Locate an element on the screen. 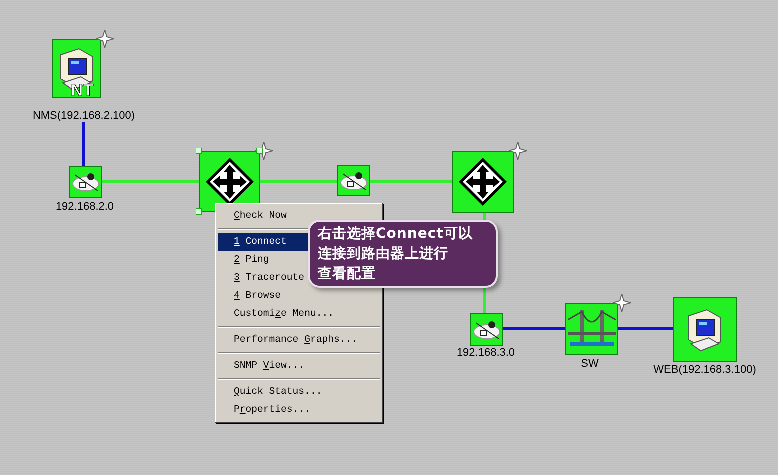 The height and width of the screenshot is (475, 778). node-label: SW is located at coordinates (590, 364).